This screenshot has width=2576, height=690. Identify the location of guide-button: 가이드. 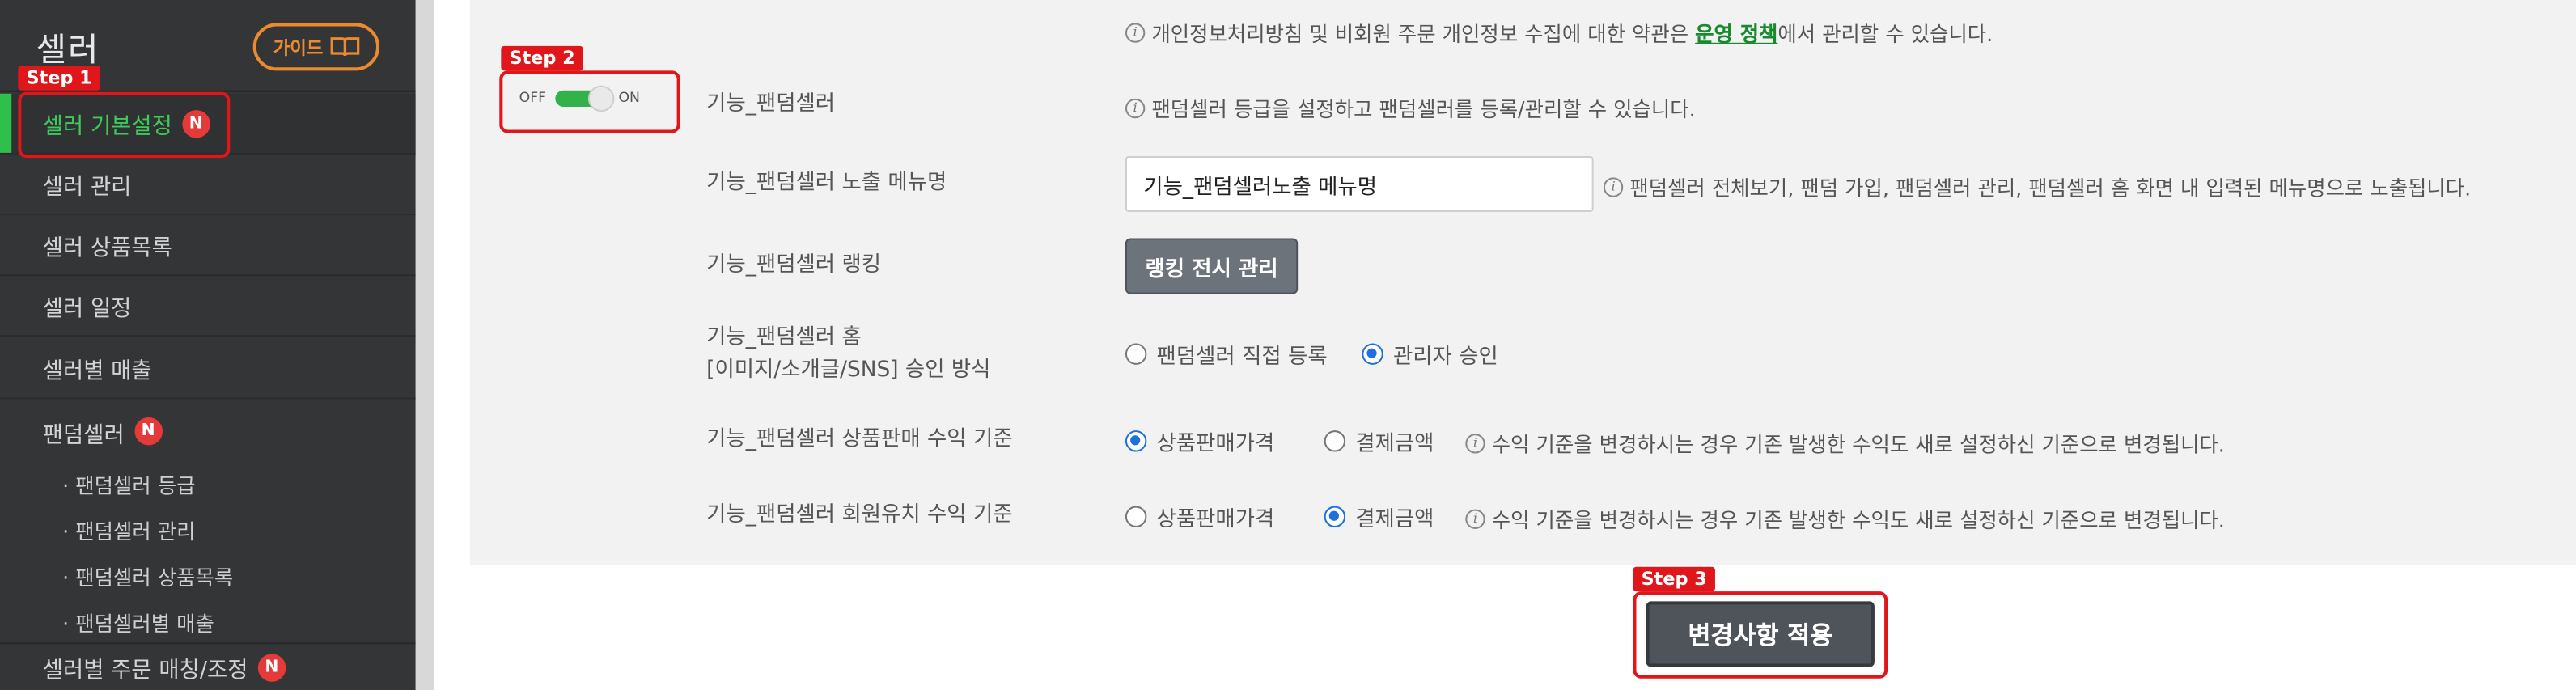
(316, 47).